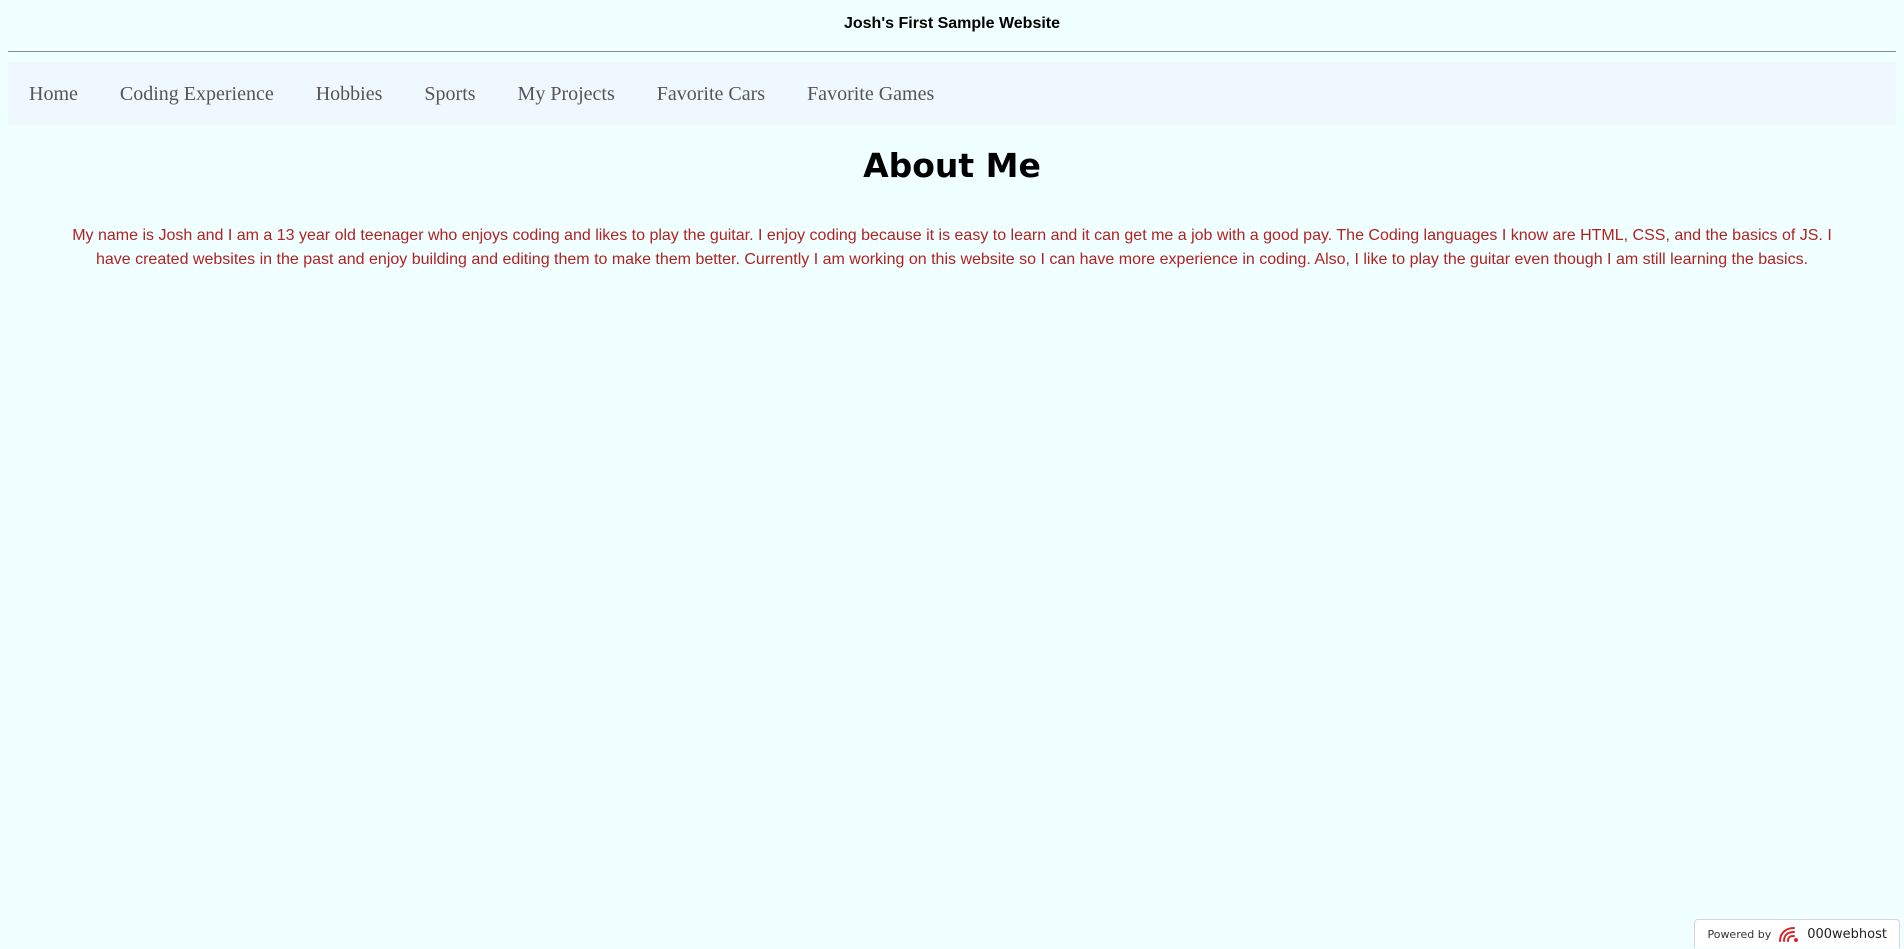 The width and height of the screenshot is (1904, 949). What do you see at coordinates (1739, 934) in the screenshot?
I see `powered-by-label: Powered by` at bounding box center [1739, 934].